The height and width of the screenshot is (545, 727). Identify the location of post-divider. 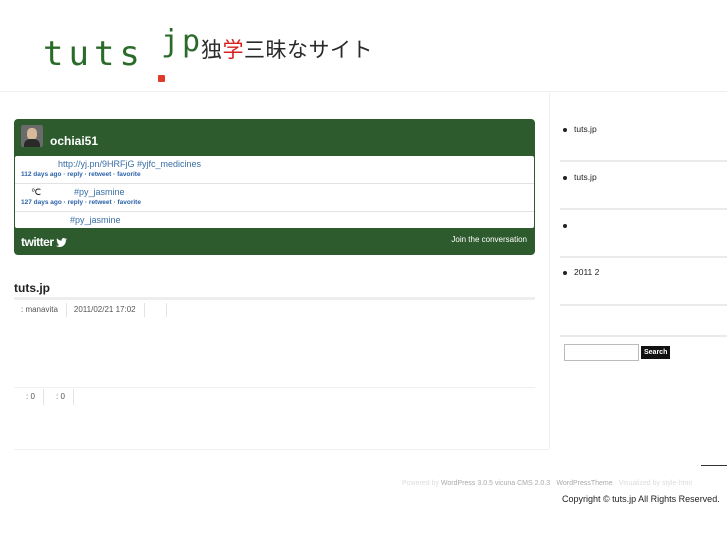
(274, 387).